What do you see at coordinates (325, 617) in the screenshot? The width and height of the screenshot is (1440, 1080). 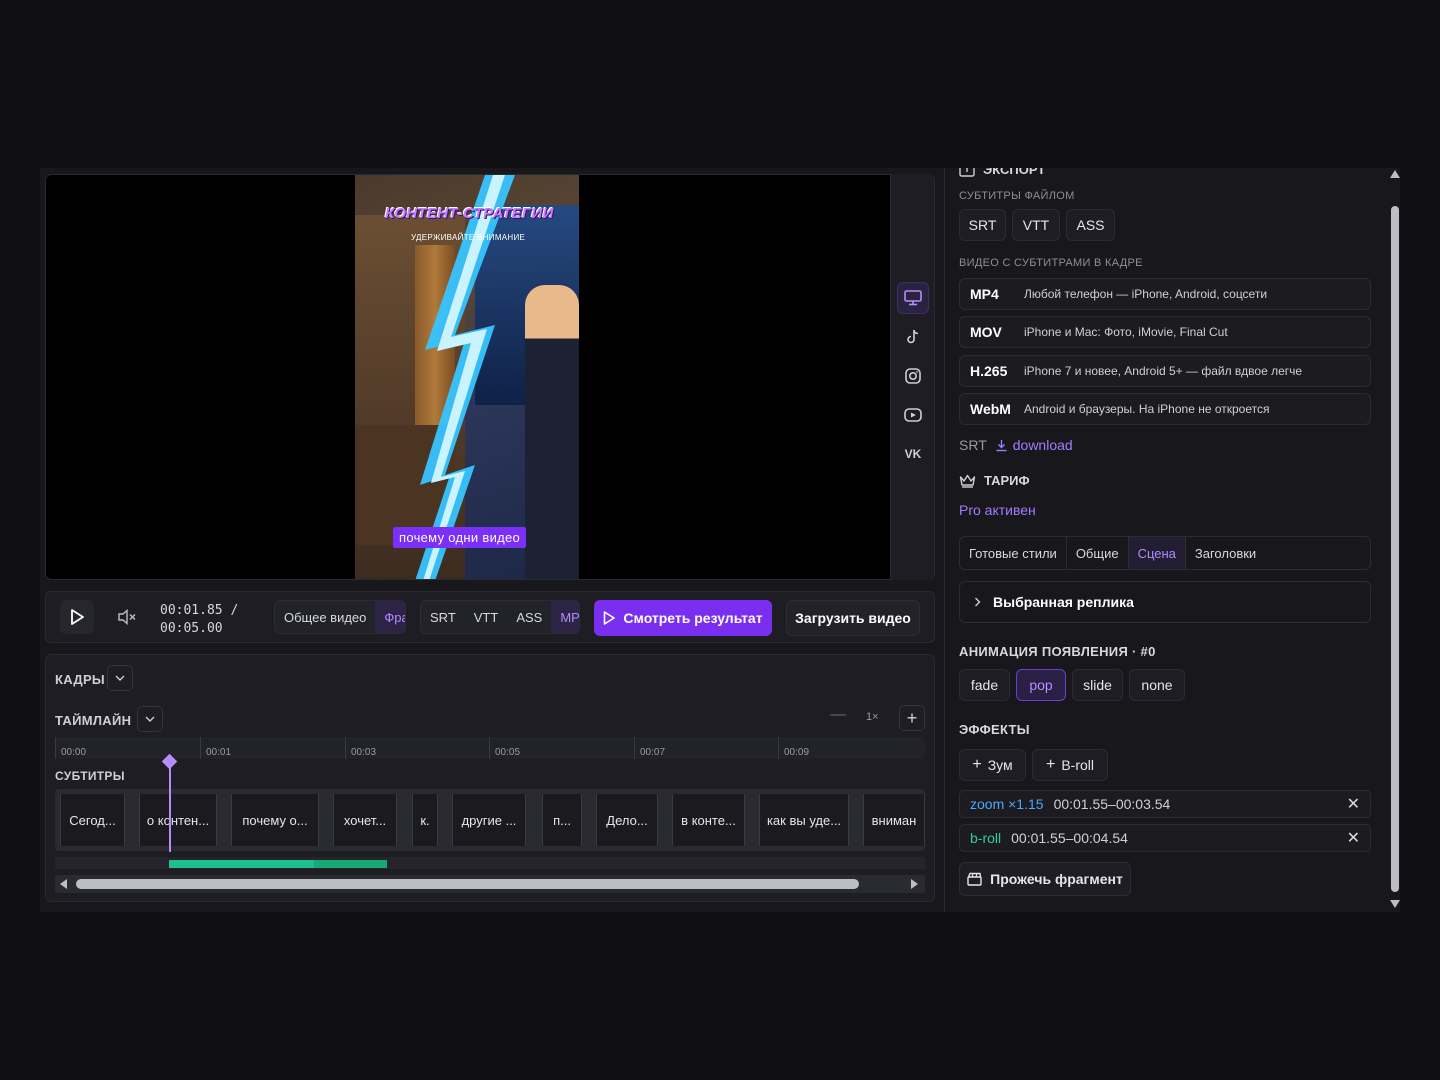 I see `tab-general-video: Общее видео` at bounding box center [325, 617].